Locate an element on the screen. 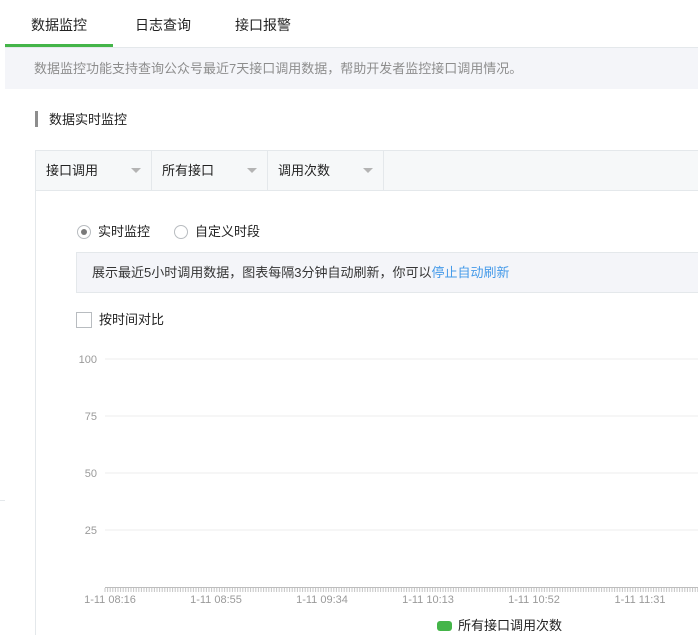 The width and height of the screenshot is (698, 635). checkbox-label: 按时间对比 is located at coordinates (132, 319).